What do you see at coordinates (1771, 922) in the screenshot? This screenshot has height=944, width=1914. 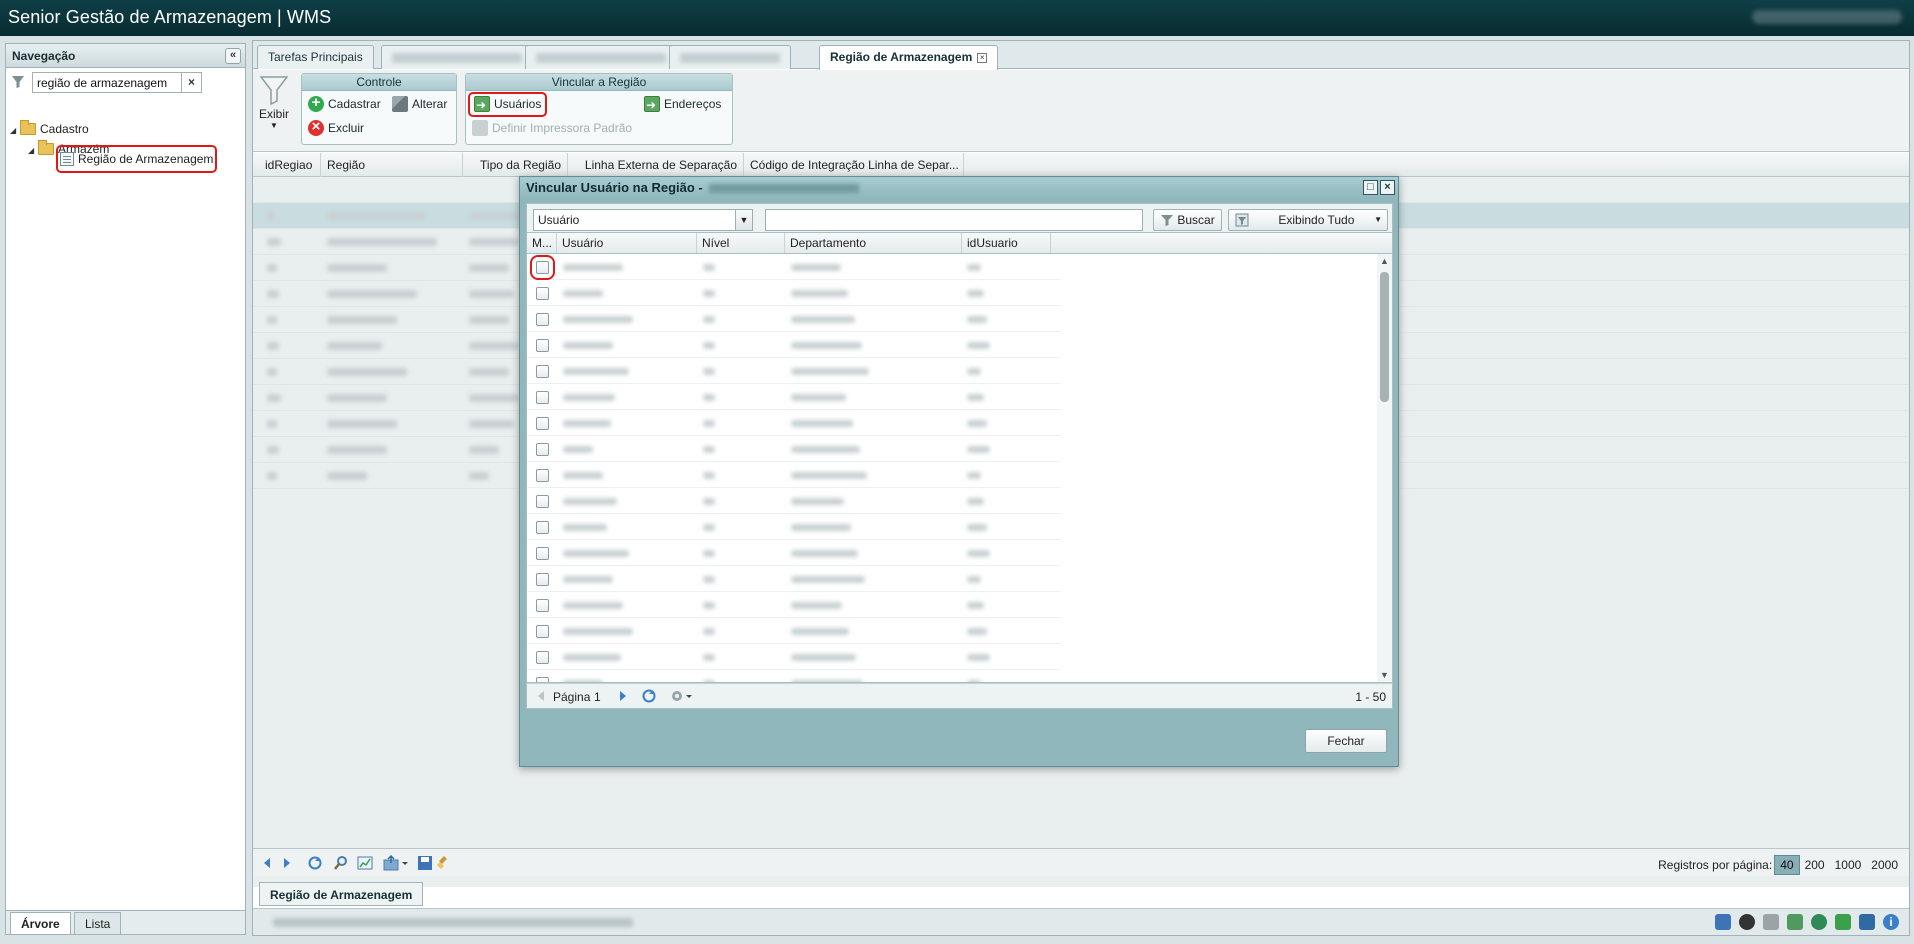 I see `puzzle-icon` at bounding box center [1771, 922].